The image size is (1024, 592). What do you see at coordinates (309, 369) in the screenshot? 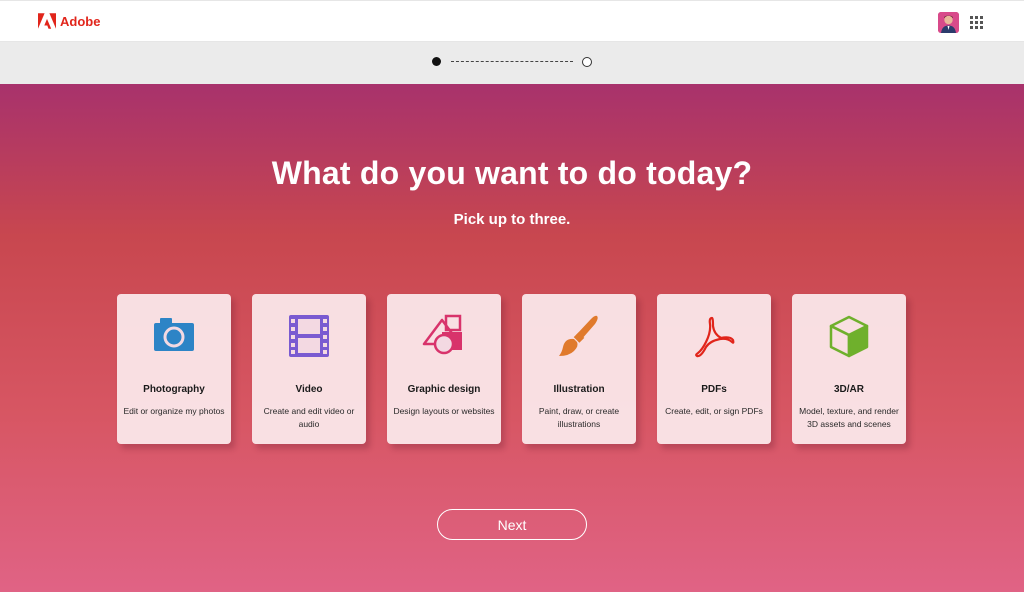
I see `card-video: Video Create and edit video or audio` at bounding box center [309, 369].